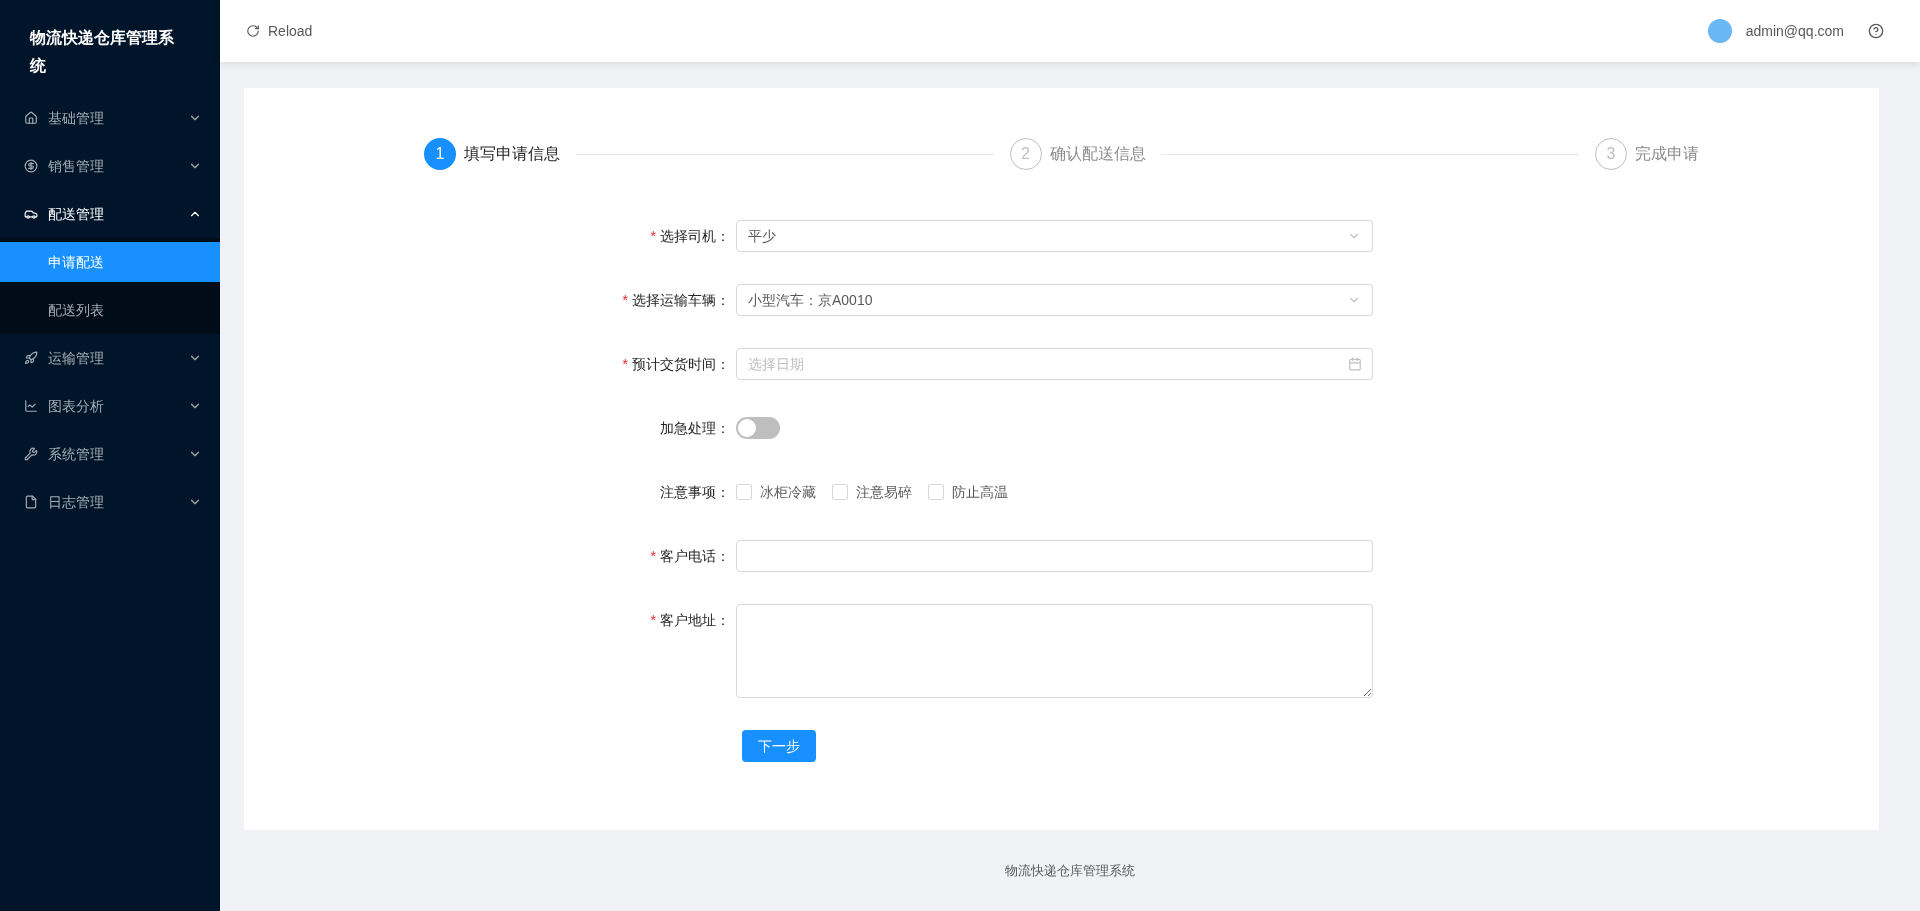 This screenshot has width=1920, height=911. What do you see at coordinates (695, 556) in the screenshot?
I see `field-label: 客户电话：` at bounding box center [695, 556].